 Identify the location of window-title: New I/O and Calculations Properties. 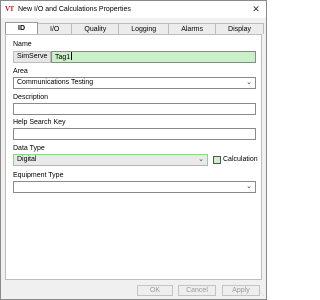
(74, 9).